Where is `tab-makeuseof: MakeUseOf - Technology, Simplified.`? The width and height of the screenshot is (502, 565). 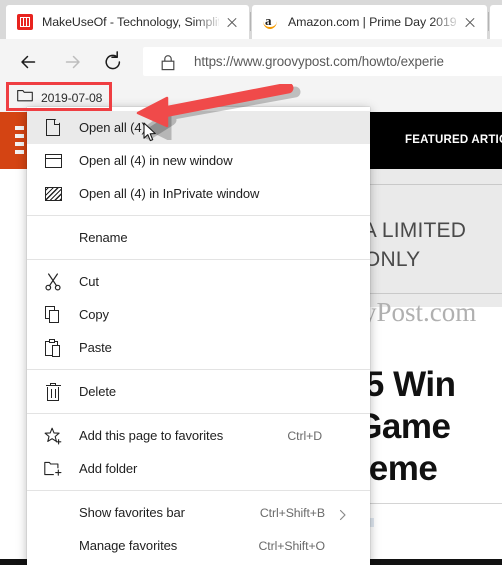
tab-makeuseof: MakeUseOf - Technology, Simplified. is located at coordinates (127, 22).